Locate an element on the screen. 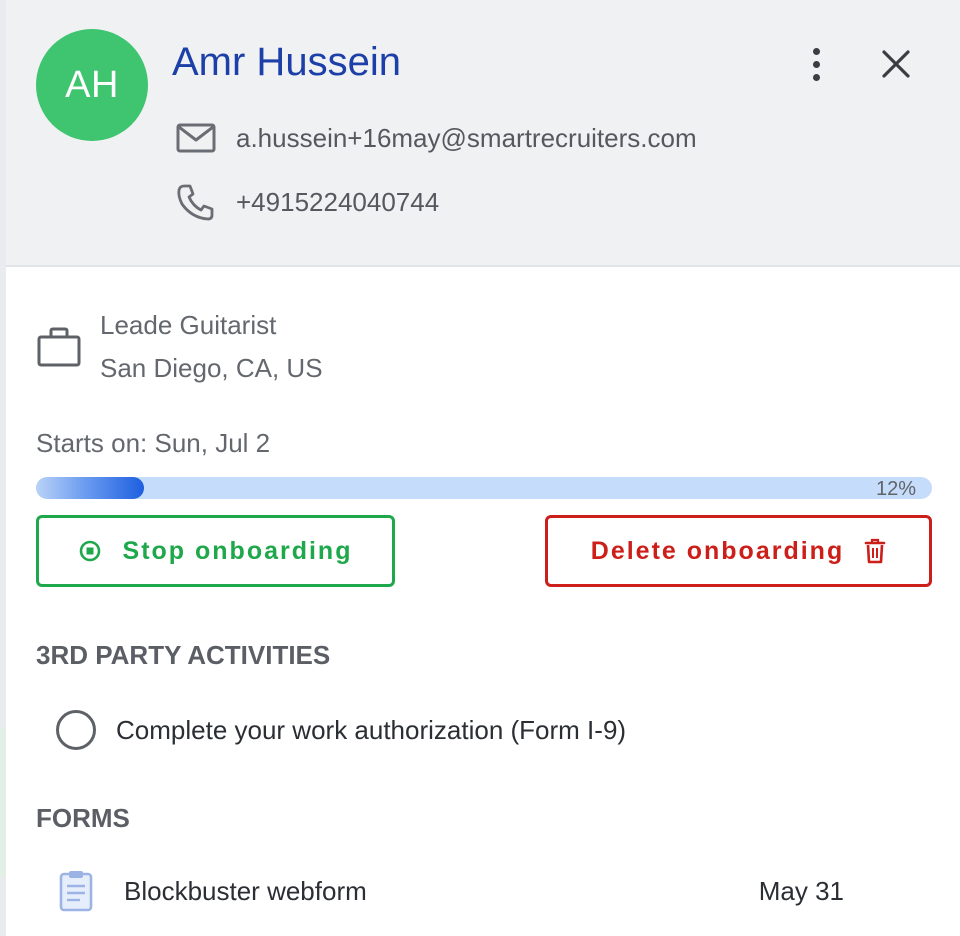 The width and height of the screenshot is (960, 936). candidate-name: Amr Hussein is located at coordinates (286, 62).